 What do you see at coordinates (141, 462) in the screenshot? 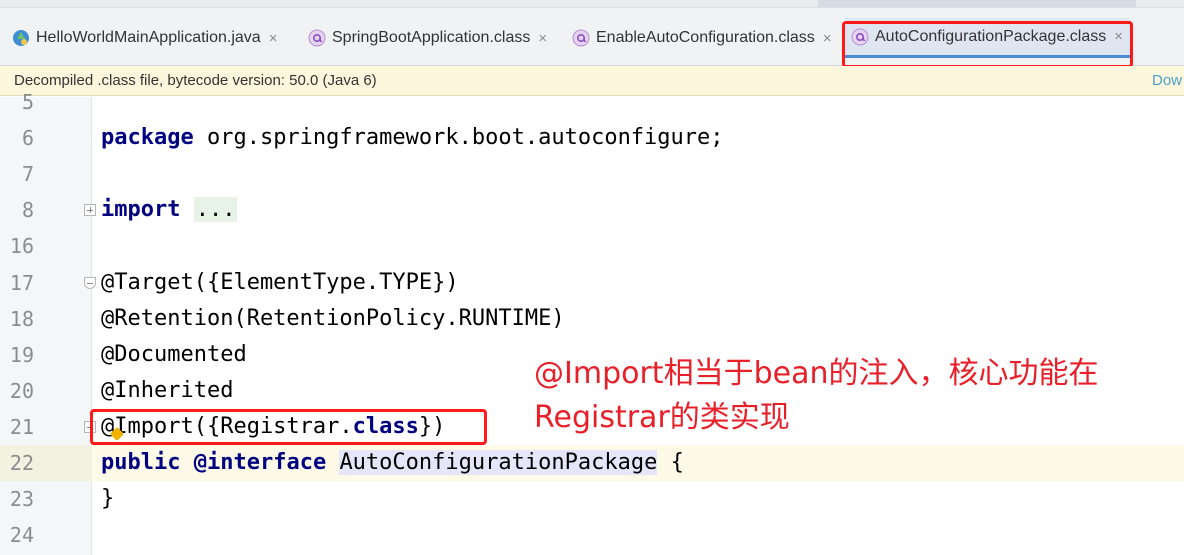
I see `keyword: public` at bounding box center [141, 462].